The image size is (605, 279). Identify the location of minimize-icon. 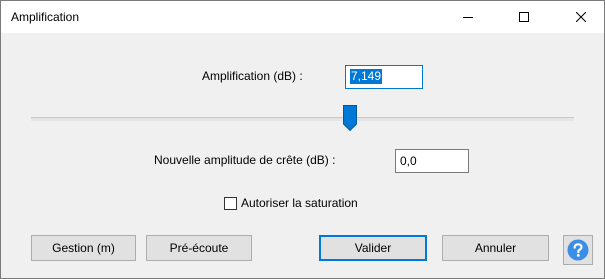
(468, 17).